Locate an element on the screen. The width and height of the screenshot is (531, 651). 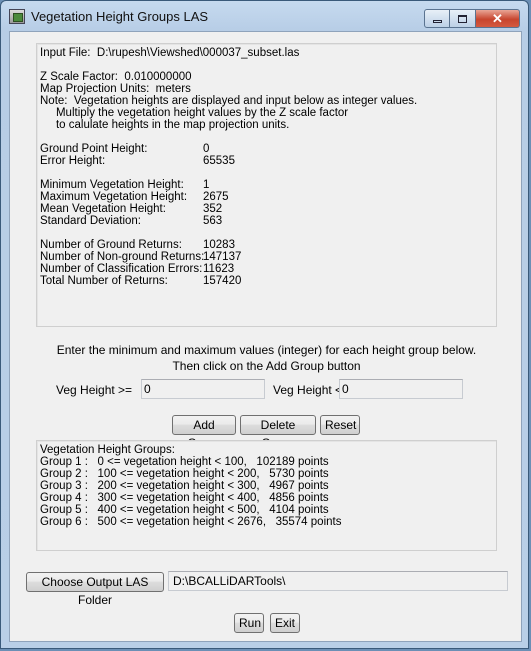
stat-row: Minimum Vegetation Height: 1 is located at coordinates (268, 185).